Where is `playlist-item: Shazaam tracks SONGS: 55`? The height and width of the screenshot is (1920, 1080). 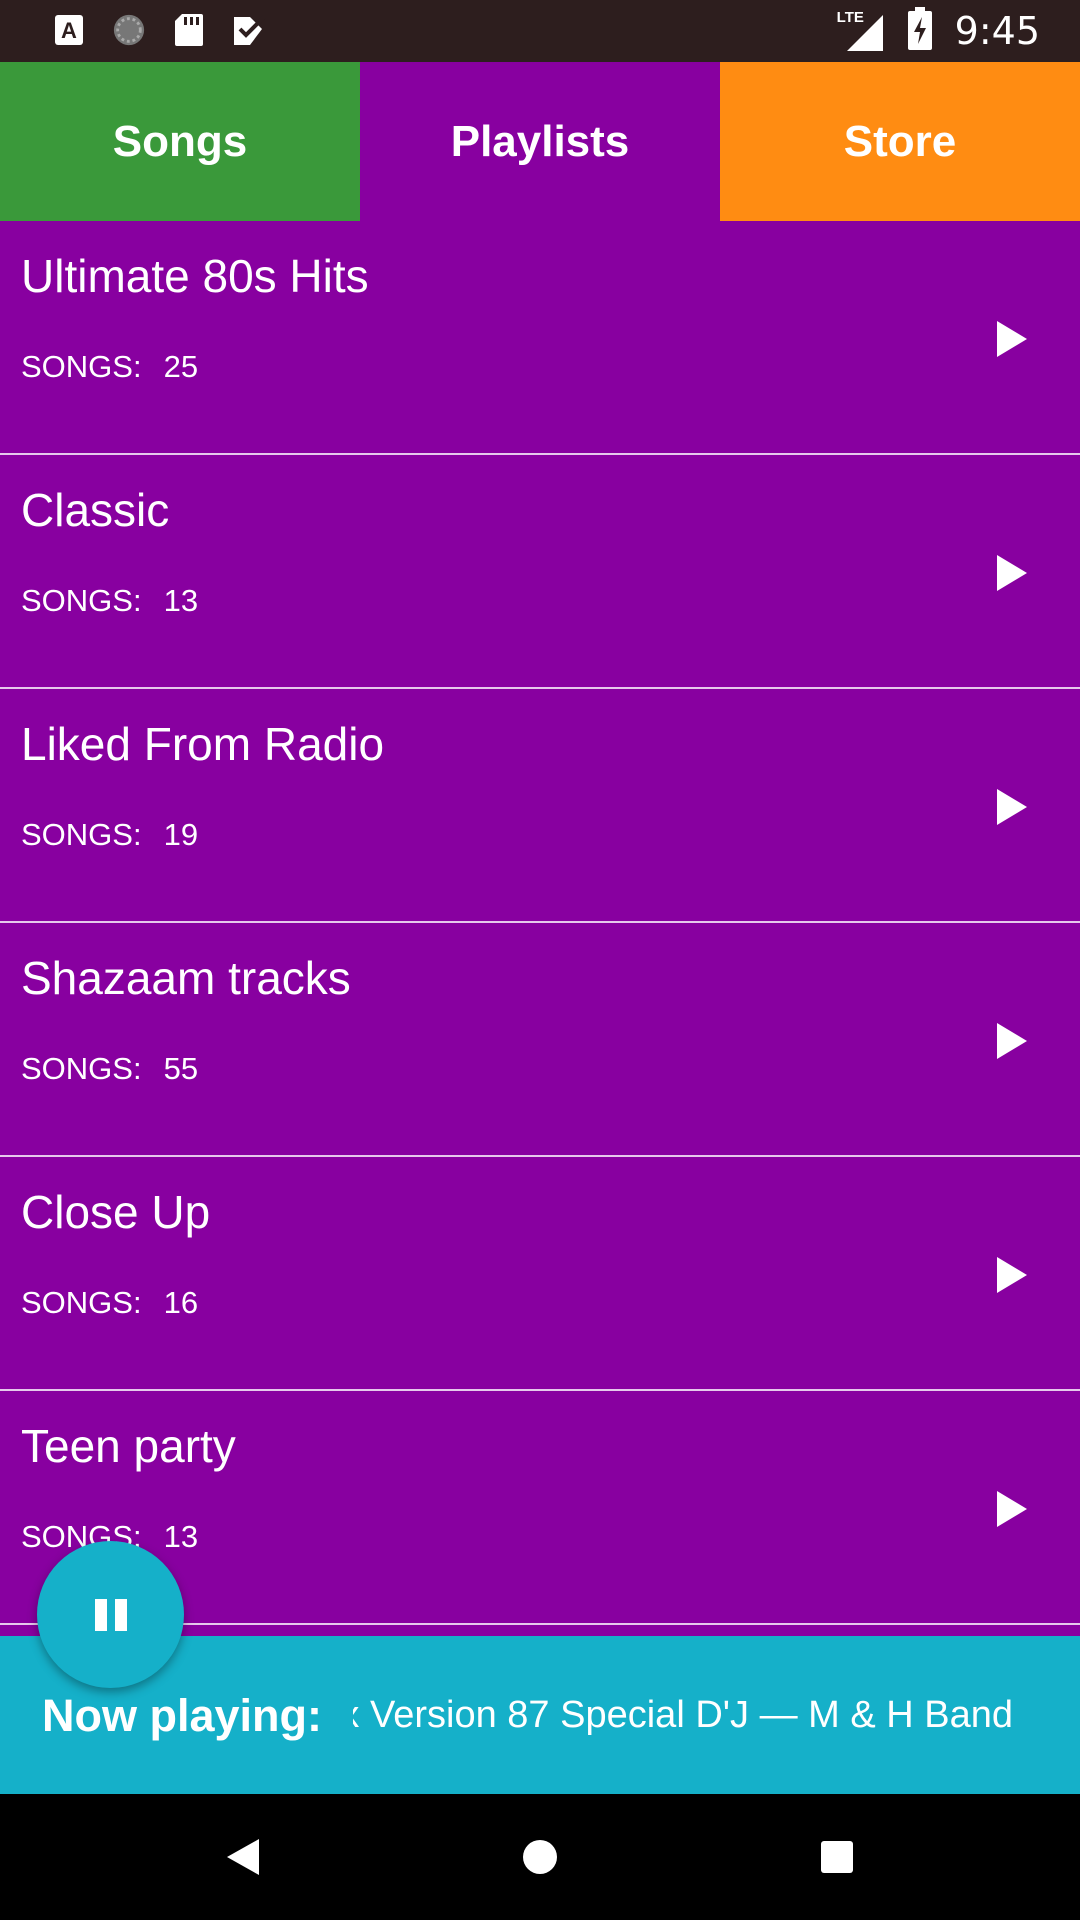 playlist-item: Shazaam tracks SONGS: 55 is located at coordinates (540, 1040).